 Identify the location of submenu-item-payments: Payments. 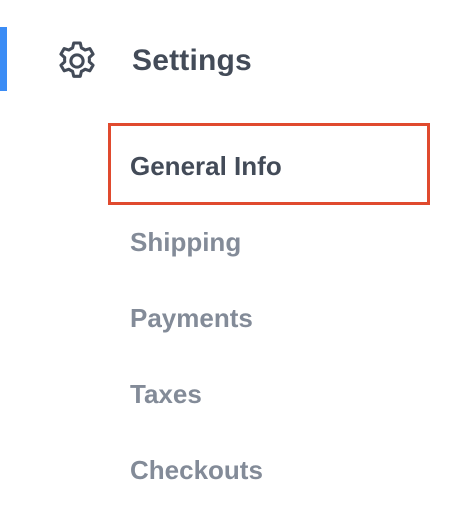
(191, 318).